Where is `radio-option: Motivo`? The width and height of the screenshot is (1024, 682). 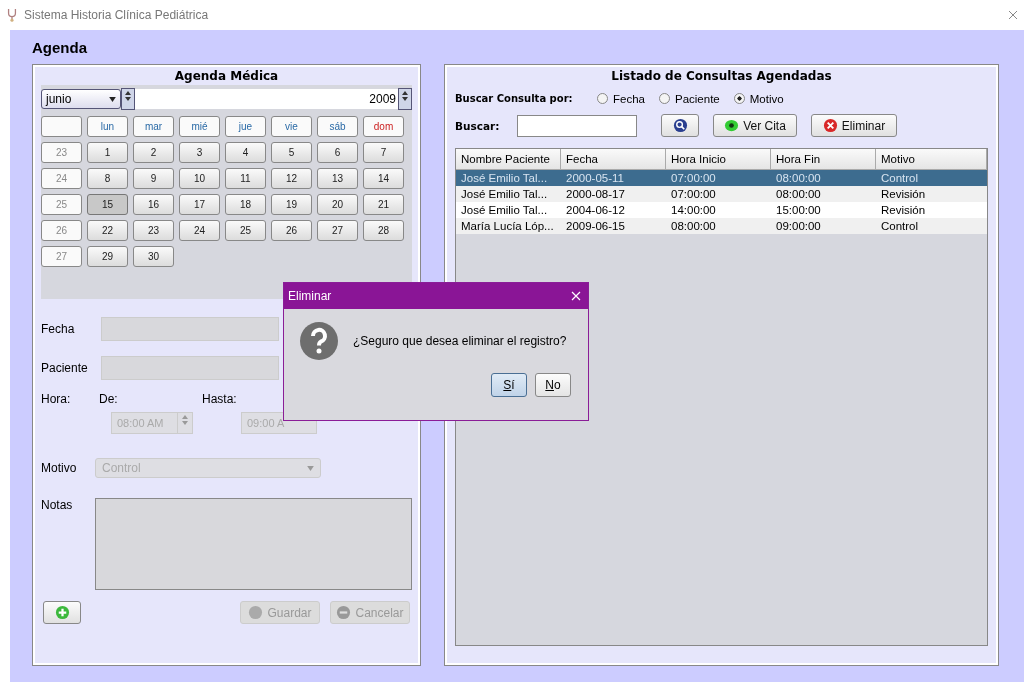 radio-option: Motivo is located at coordinates (758, 98).